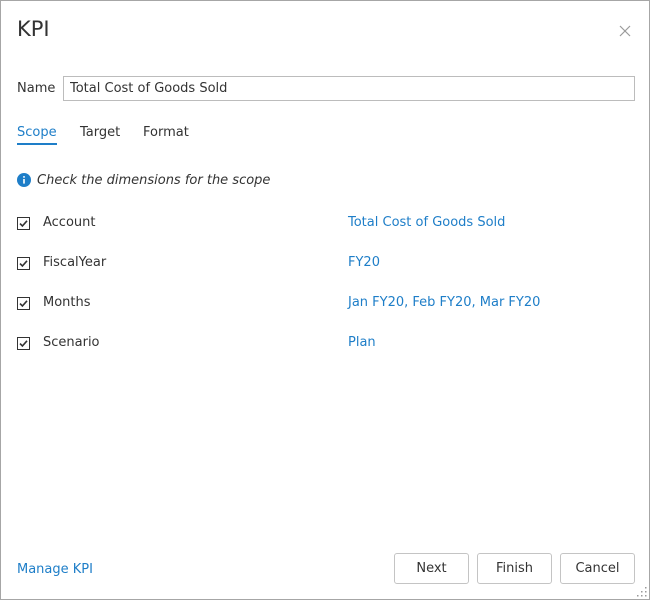 Image resolution: width=650 pixels, height=600 pixels. What do you see at coordinates (36, 88) in the screenshot?
I see `name-label: Name` at bounding box center [36, 88].